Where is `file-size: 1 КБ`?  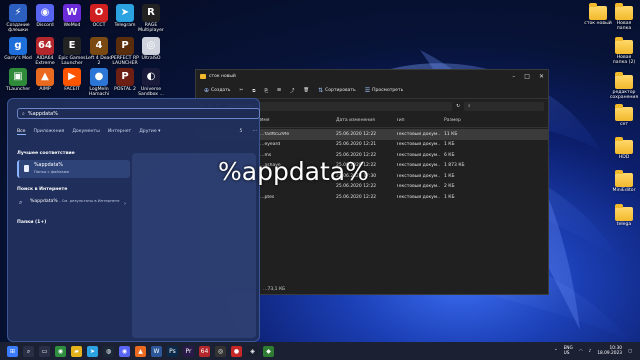
file-size: 1 КБ is located at coordinates (449, 145).